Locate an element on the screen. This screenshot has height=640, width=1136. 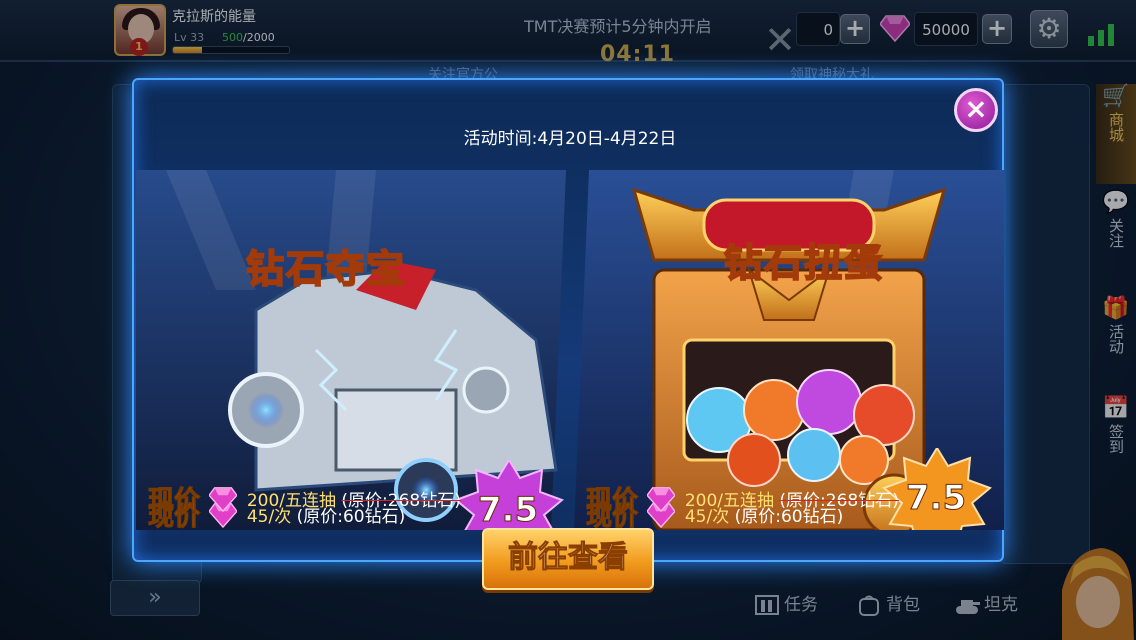
card-title: 钻石夺宝 is located at coordinates (326, 269).